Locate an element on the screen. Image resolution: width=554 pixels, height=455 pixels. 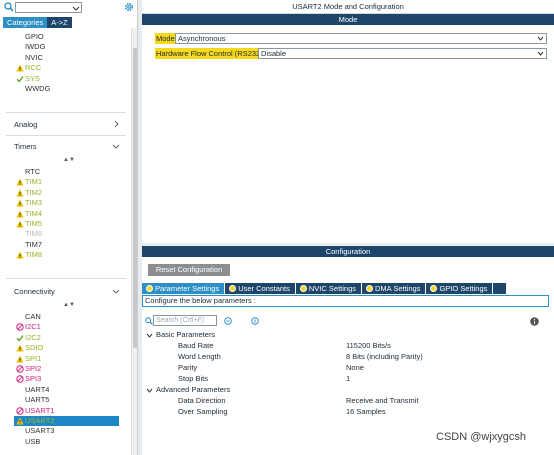
watermark: CSDN @wjxygcsh is located at coordinates (481, 437).